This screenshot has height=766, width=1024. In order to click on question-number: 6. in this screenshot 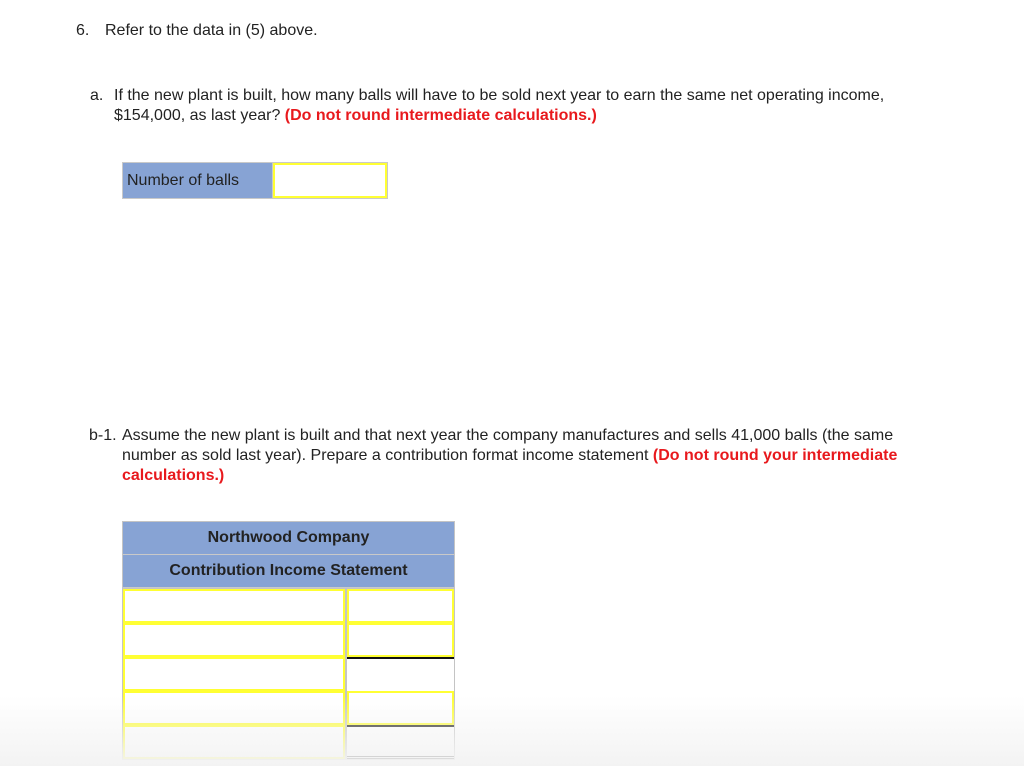, I will do `click(83, 30)`.